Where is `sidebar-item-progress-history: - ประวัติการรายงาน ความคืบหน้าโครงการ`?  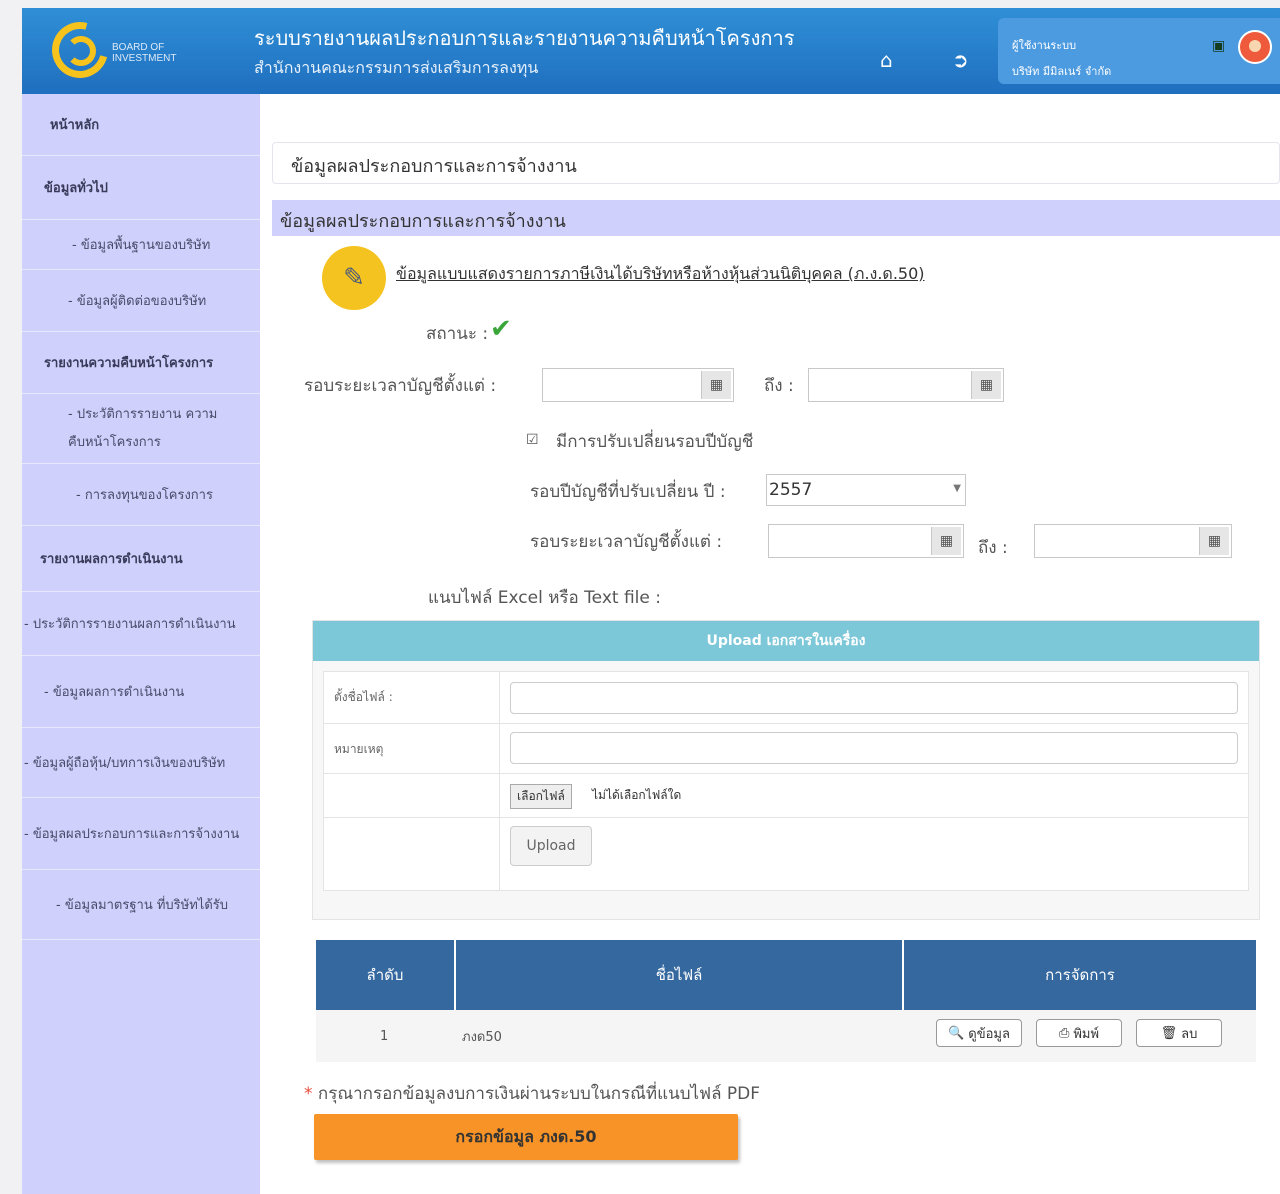
sidebar-item-progress-history: - ประวัติการรายงาน ความคืบหน้าโครงการ is located at coordinates (141, 429).